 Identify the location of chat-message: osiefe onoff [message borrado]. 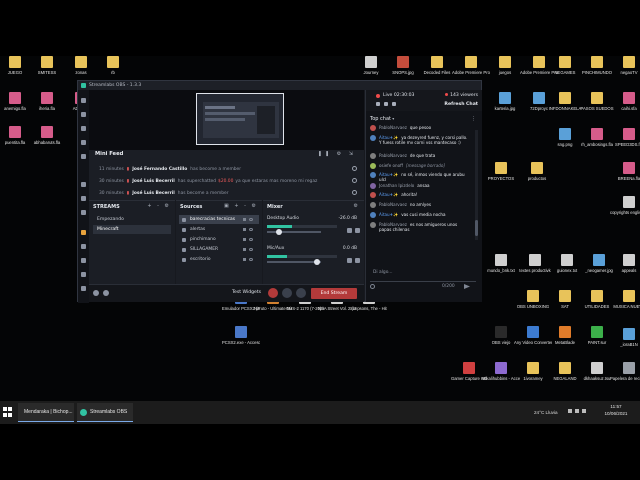
(420, 166).